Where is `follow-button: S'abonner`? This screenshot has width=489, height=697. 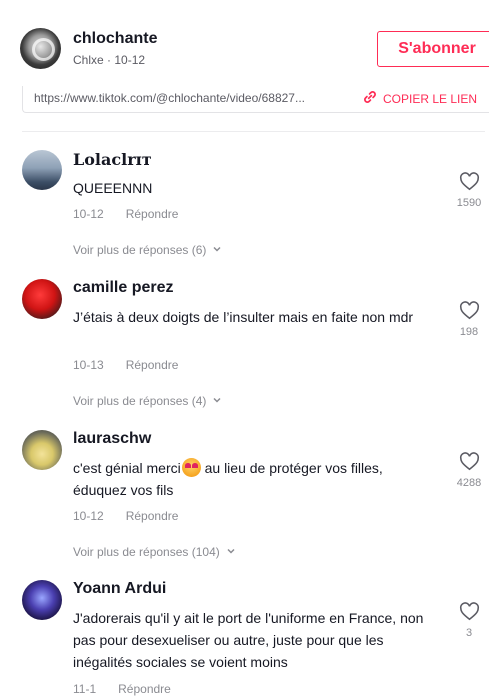 follow-button: S'abonner is located at coordinates (433, 49).